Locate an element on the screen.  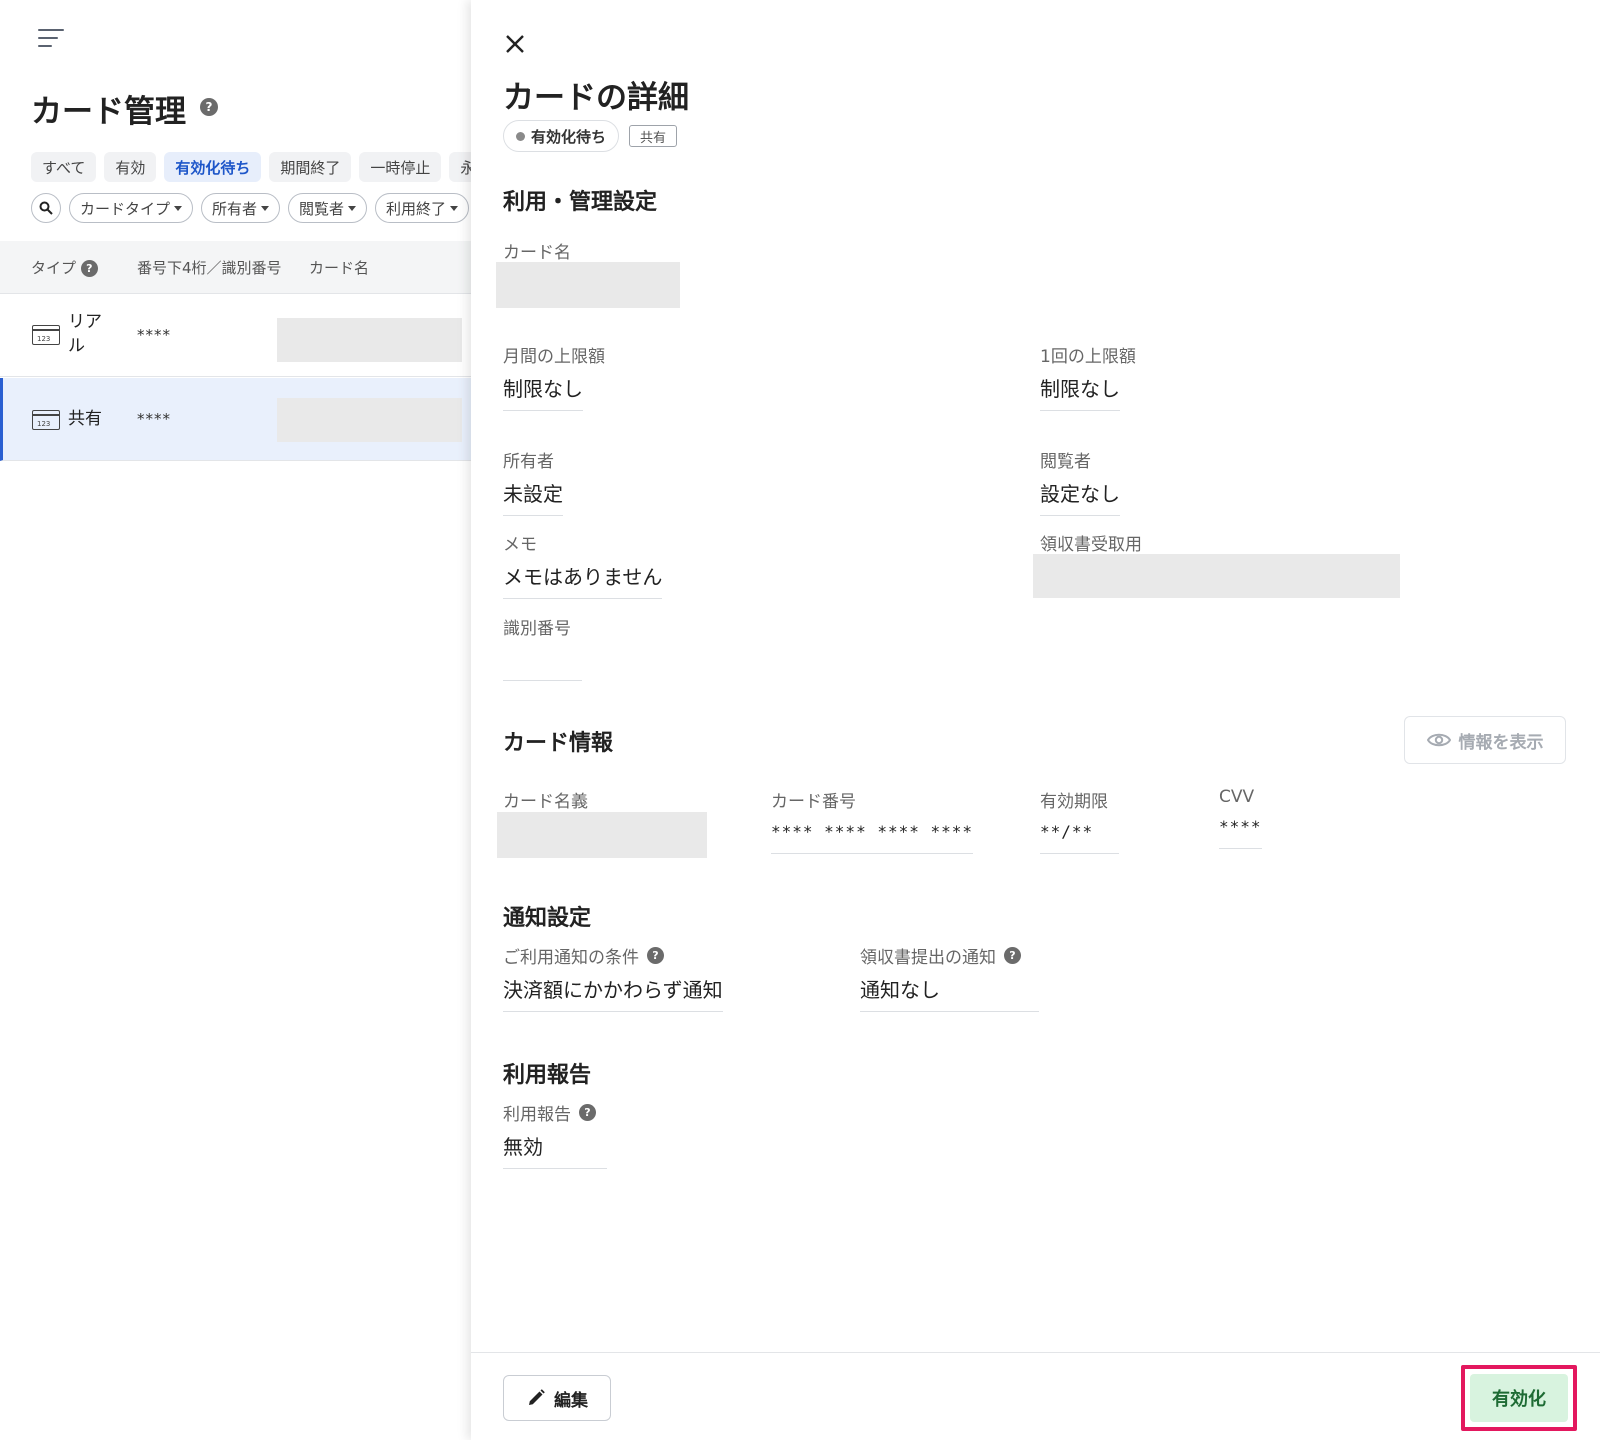
per-transaction-limit-label: 1回の上限額 is located at coordinates (1088, 357).